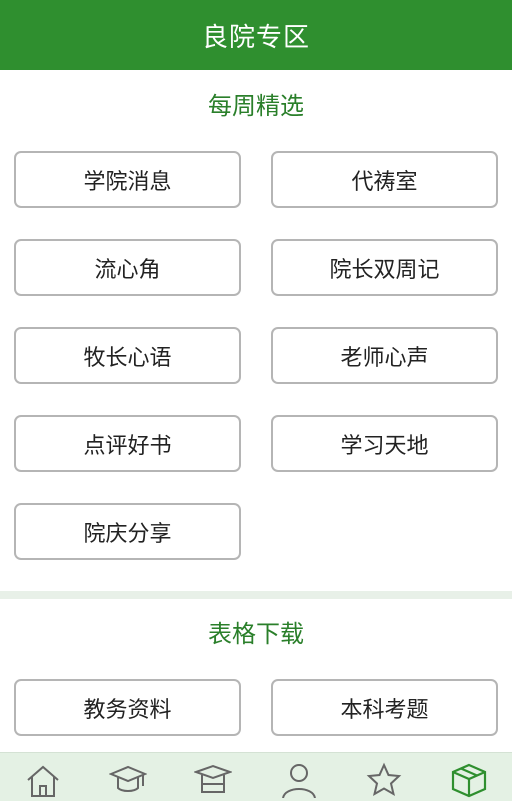 Image resolution: width=512 pixels, height=801 pixels. I want to click on menu-button-exam-papers: 本科考题, so click(384, 707).